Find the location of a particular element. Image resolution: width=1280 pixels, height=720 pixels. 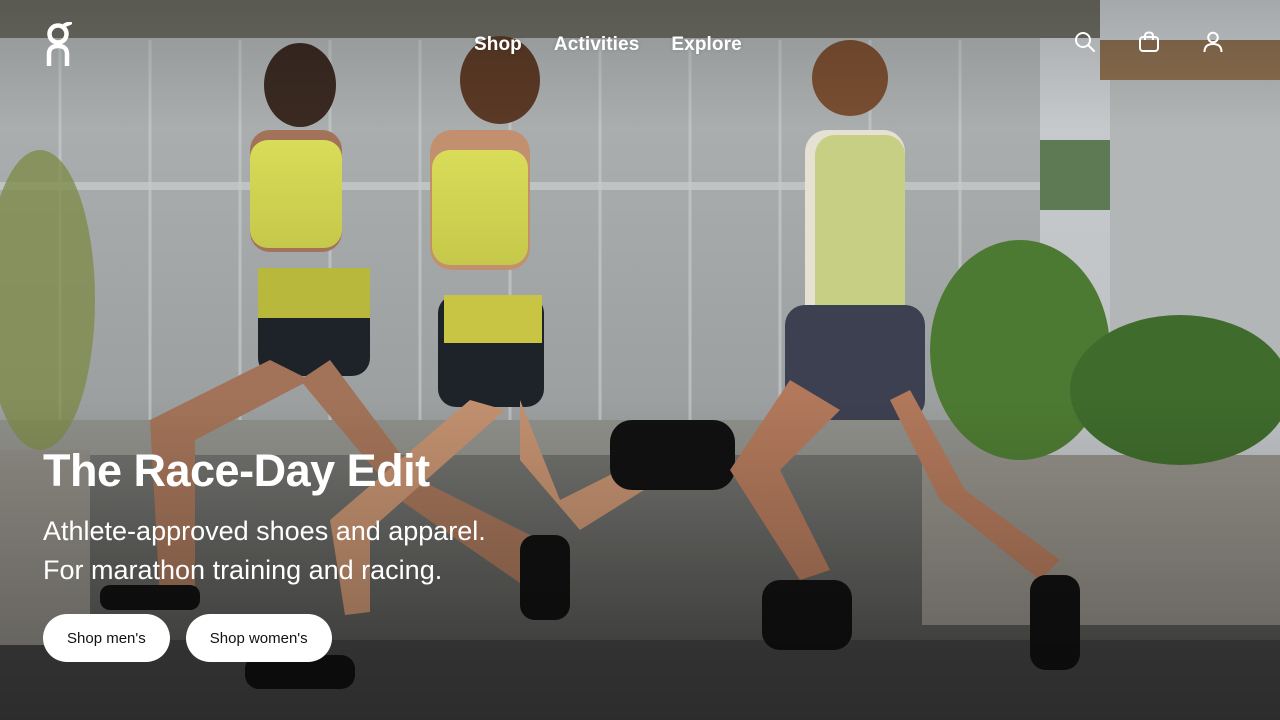

account-icon is located at coordinates (1213, 42).